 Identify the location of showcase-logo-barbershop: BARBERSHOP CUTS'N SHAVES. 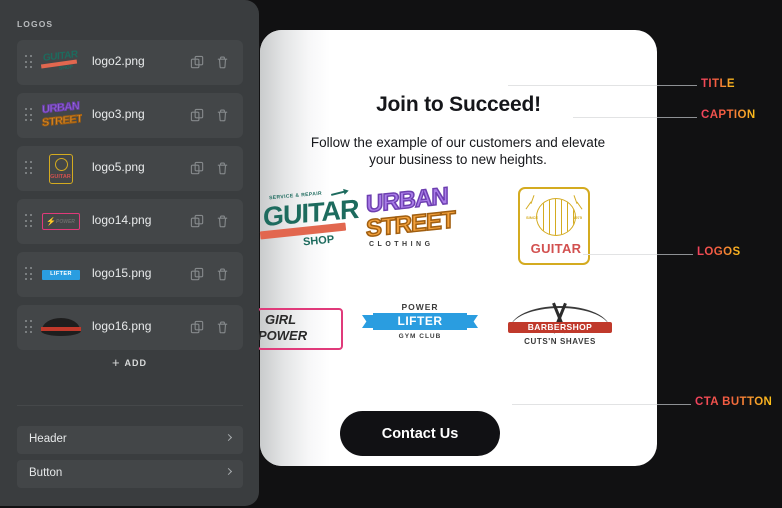
(560, 330).